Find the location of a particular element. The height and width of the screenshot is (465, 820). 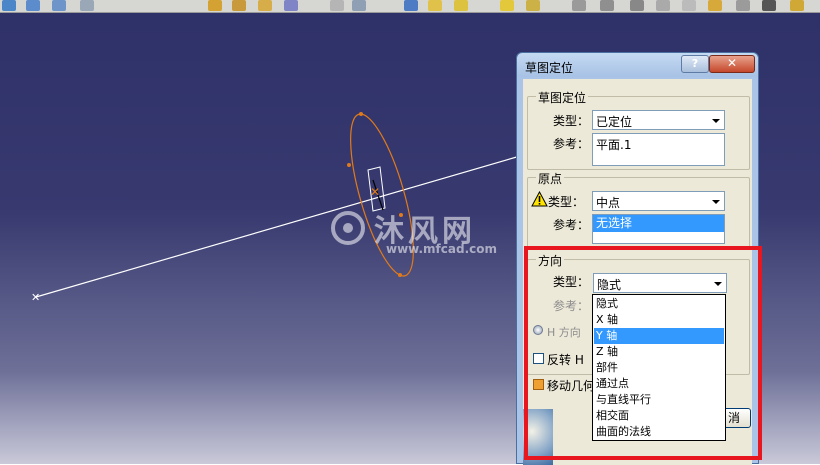

positioning-reference-value: 平面.1 is located at coordinates (614, 145).